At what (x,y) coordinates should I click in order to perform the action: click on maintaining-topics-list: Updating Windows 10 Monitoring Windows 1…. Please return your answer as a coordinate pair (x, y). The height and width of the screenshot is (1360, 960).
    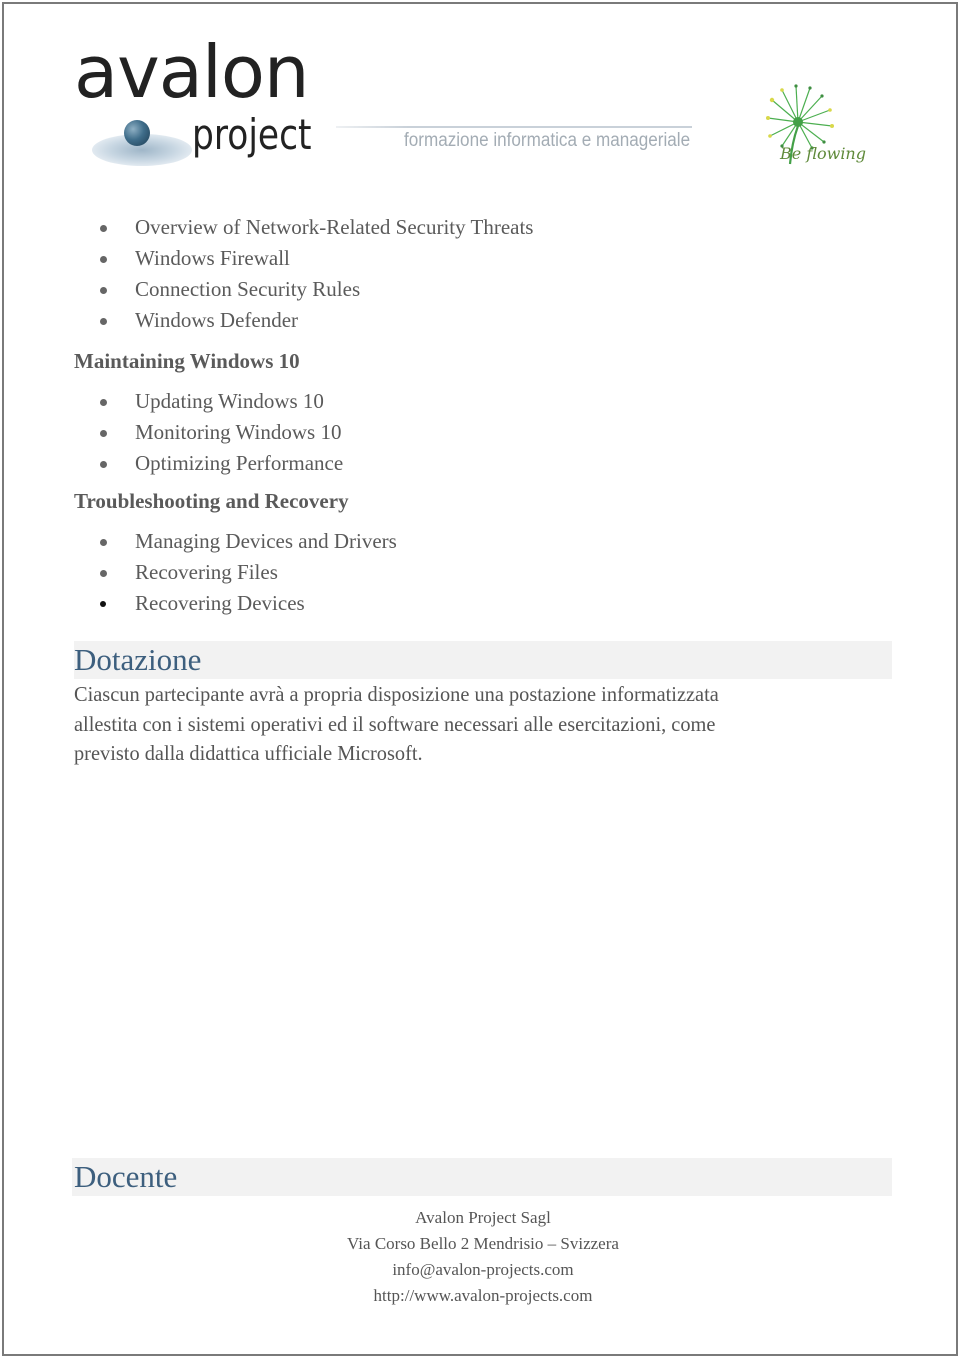
    Looking at the image, I should click on (484, 432).